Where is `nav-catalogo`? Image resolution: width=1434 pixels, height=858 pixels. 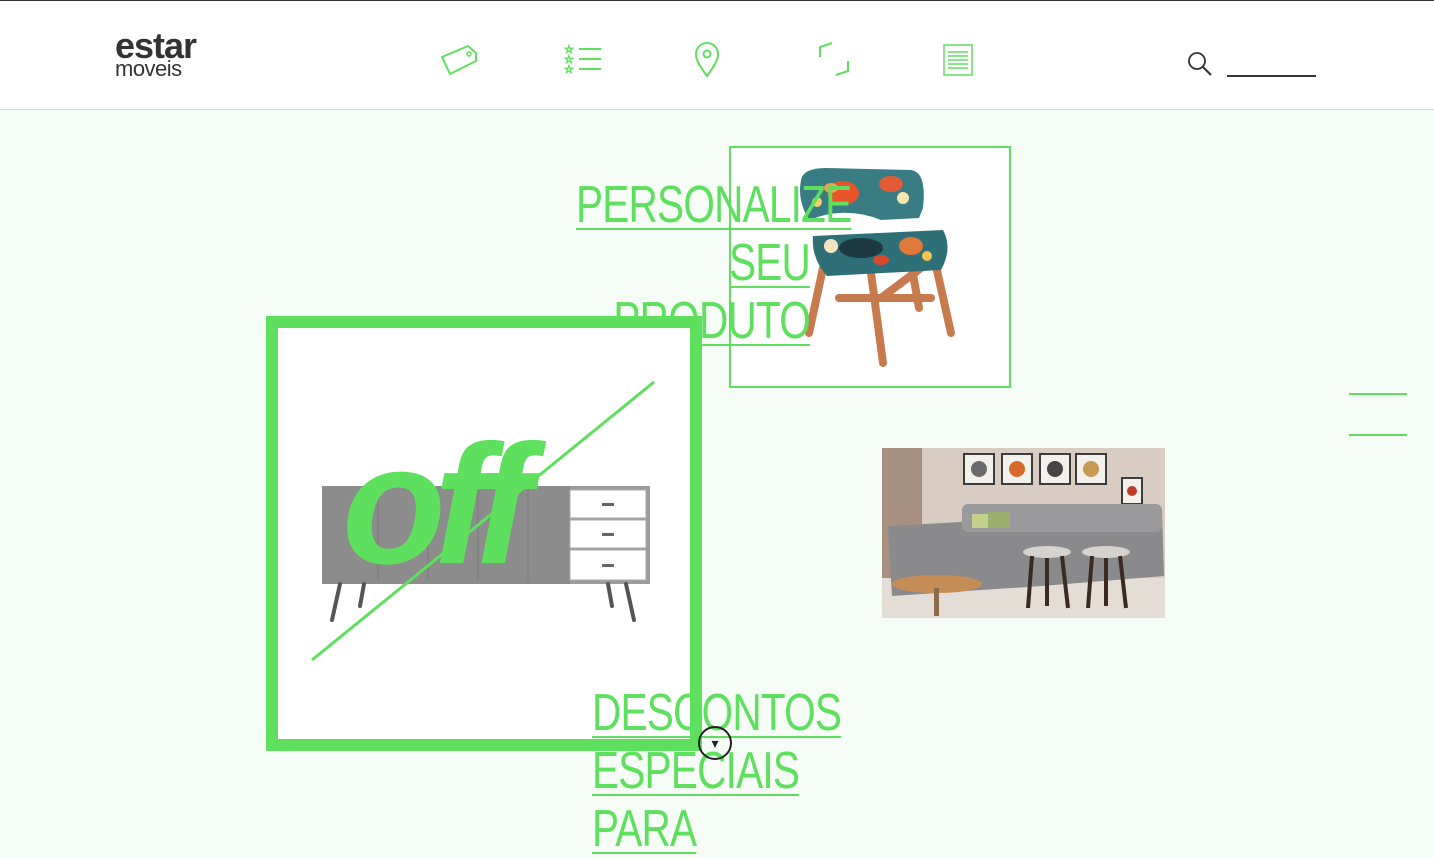
nav-catalogo is located at coordinates (961, 61).